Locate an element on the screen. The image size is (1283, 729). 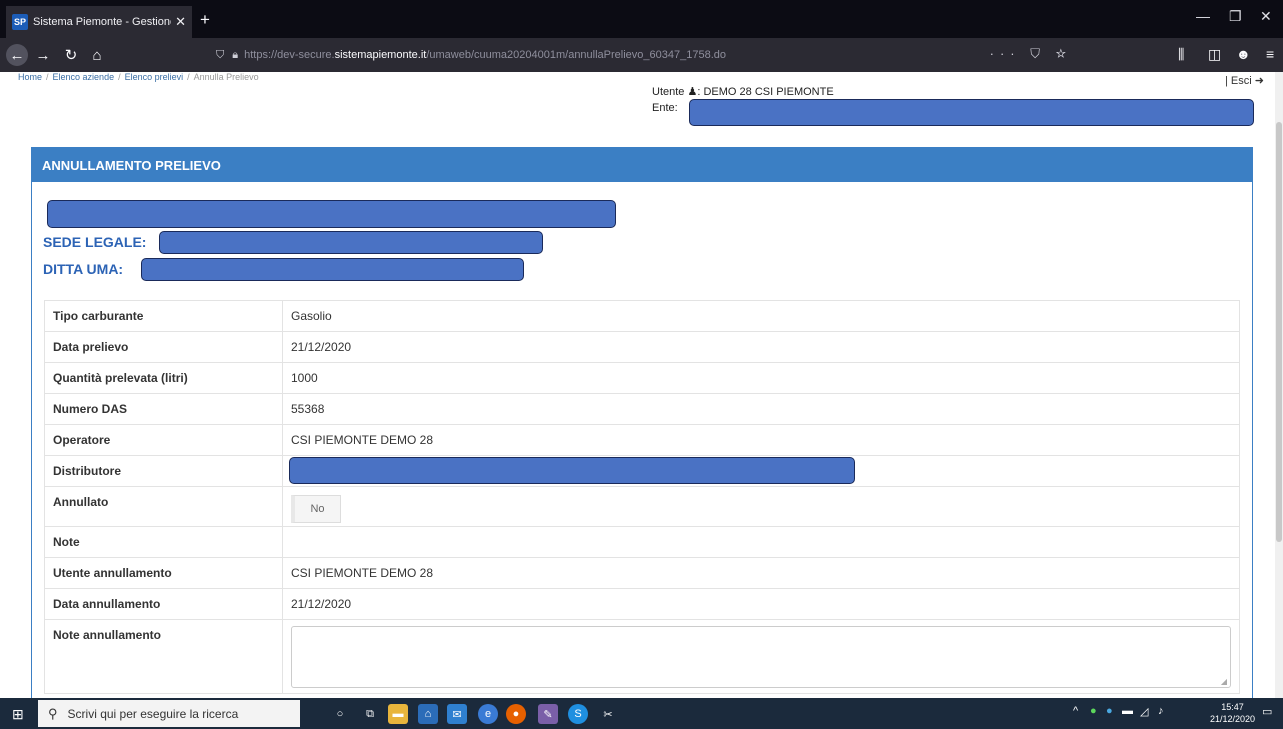
table-row: Annullato No is located at coordinates (642, 506).